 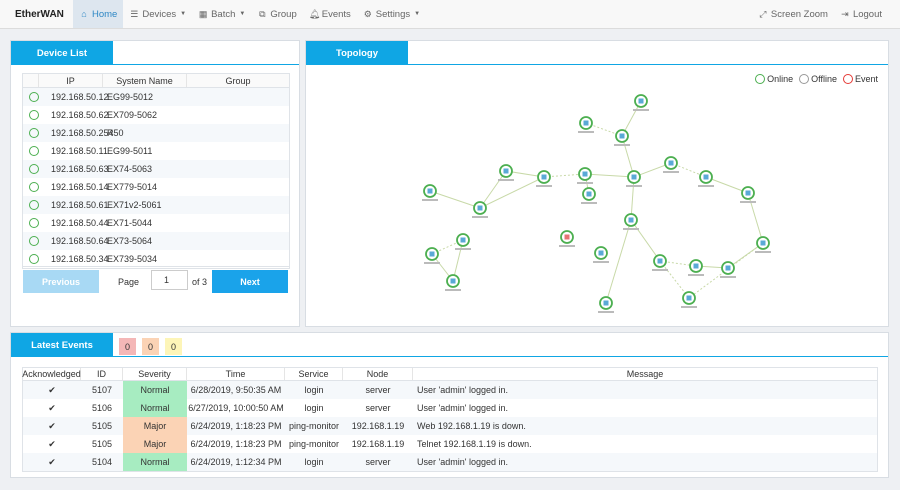 I want to click on nav-devices-label: Devices, so click(x=159, y=14).